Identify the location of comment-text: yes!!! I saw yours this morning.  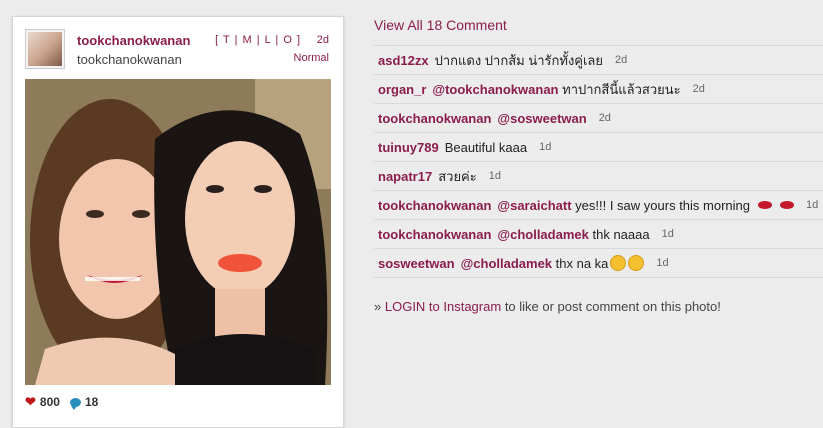
(662, 205).